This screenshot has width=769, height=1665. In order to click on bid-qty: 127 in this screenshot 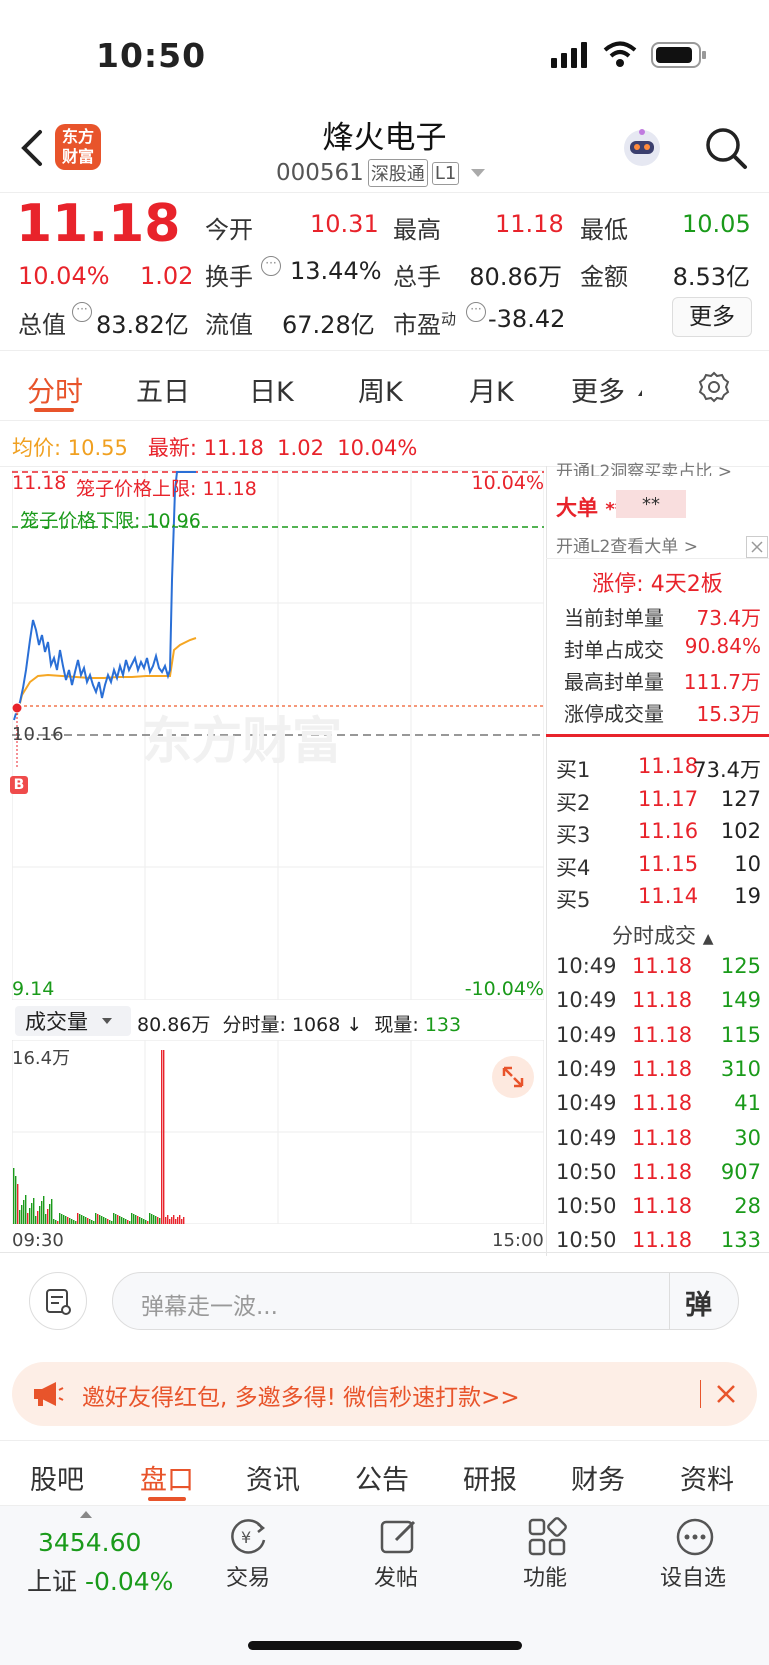, I will do `click(740, 798)`.